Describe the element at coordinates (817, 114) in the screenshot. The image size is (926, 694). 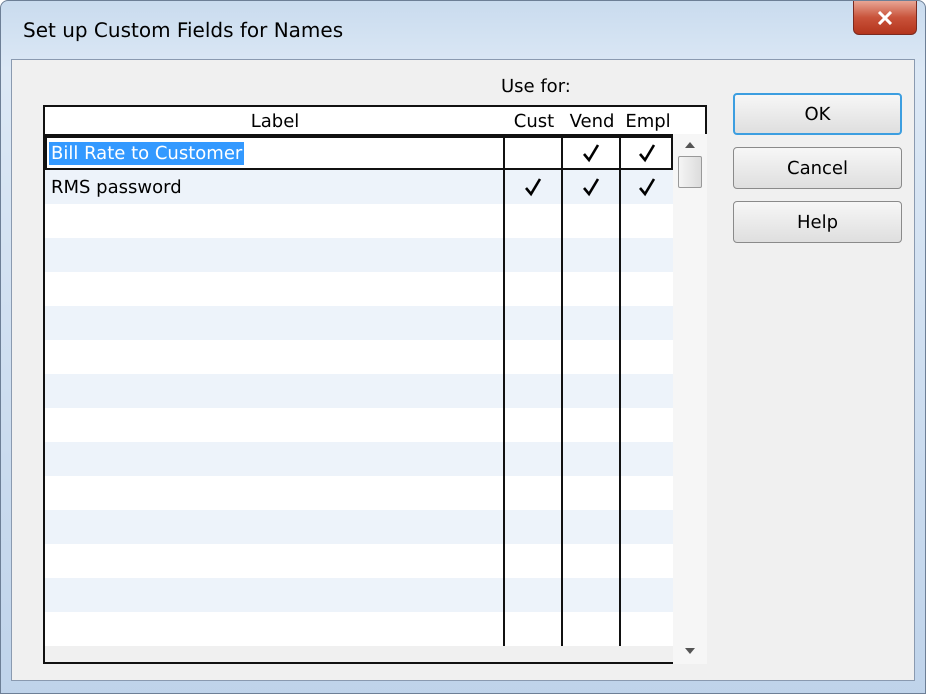
I see `dialog-button: OK` at that location.